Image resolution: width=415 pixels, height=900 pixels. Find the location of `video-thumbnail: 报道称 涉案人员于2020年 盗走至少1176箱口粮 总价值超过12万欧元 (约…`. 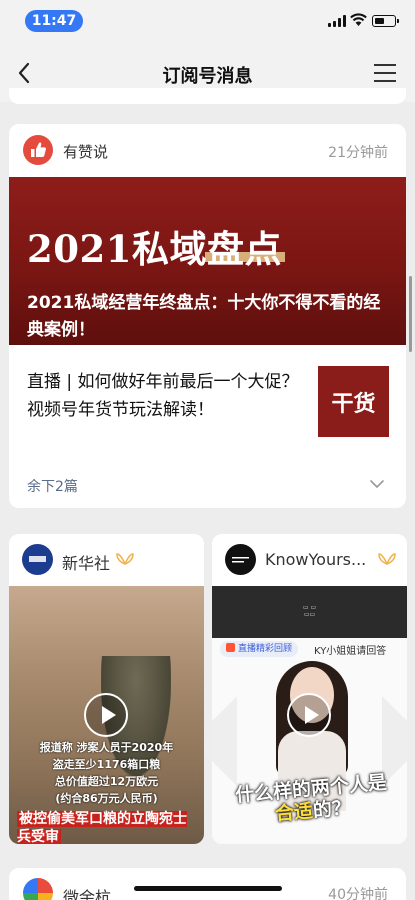

video-thumbnail: 报道称 涉案人员于2020年 盗走至少1176箱口粮 总价值超过12万欧元 (约… is located at coordinates (106, 715).